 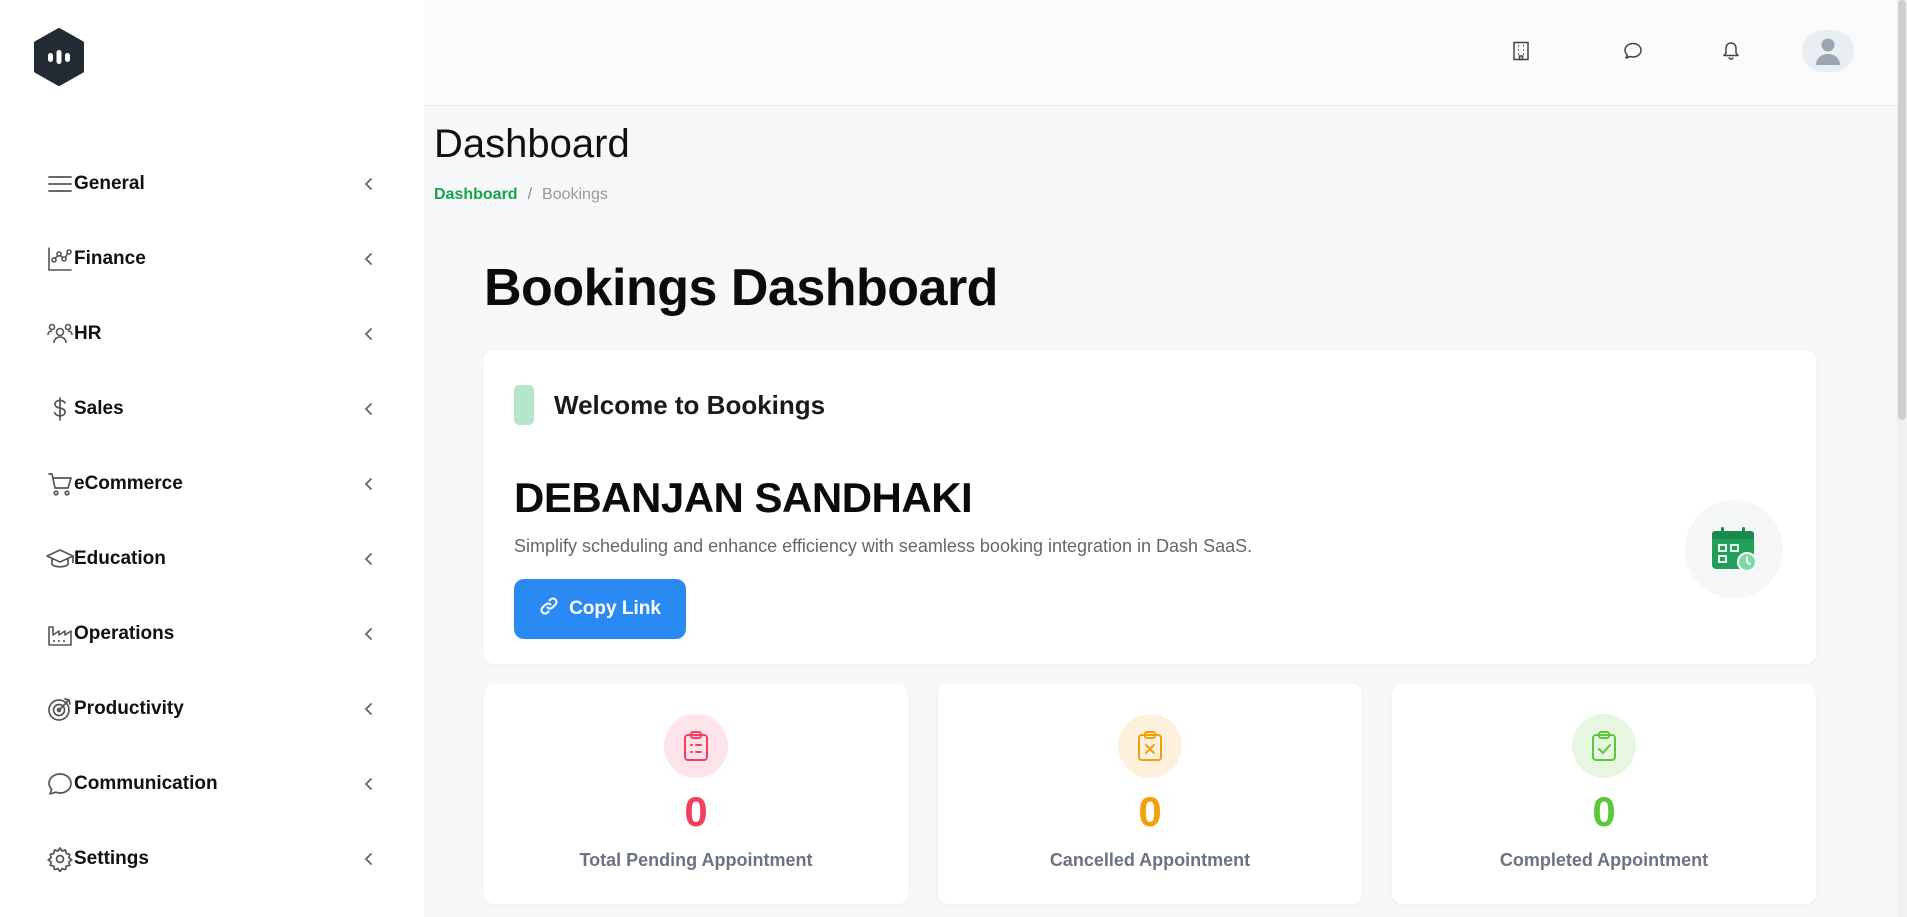 I want to click on sidebar-item-label: Finance, so click(x=110, y=258).